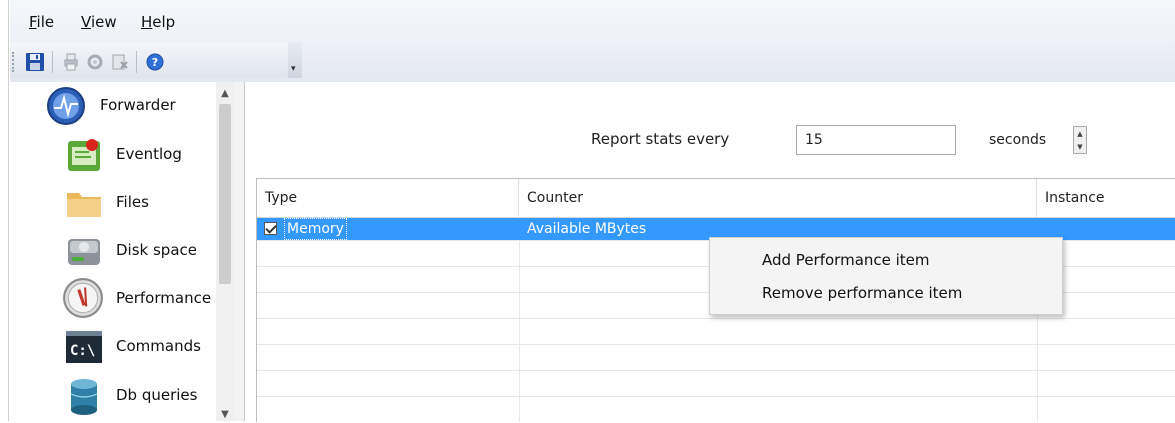  What do you see at coordinates (82, 351) in the screenshot?
I see `svg-text: C:\` at bounding box center [82, 351].